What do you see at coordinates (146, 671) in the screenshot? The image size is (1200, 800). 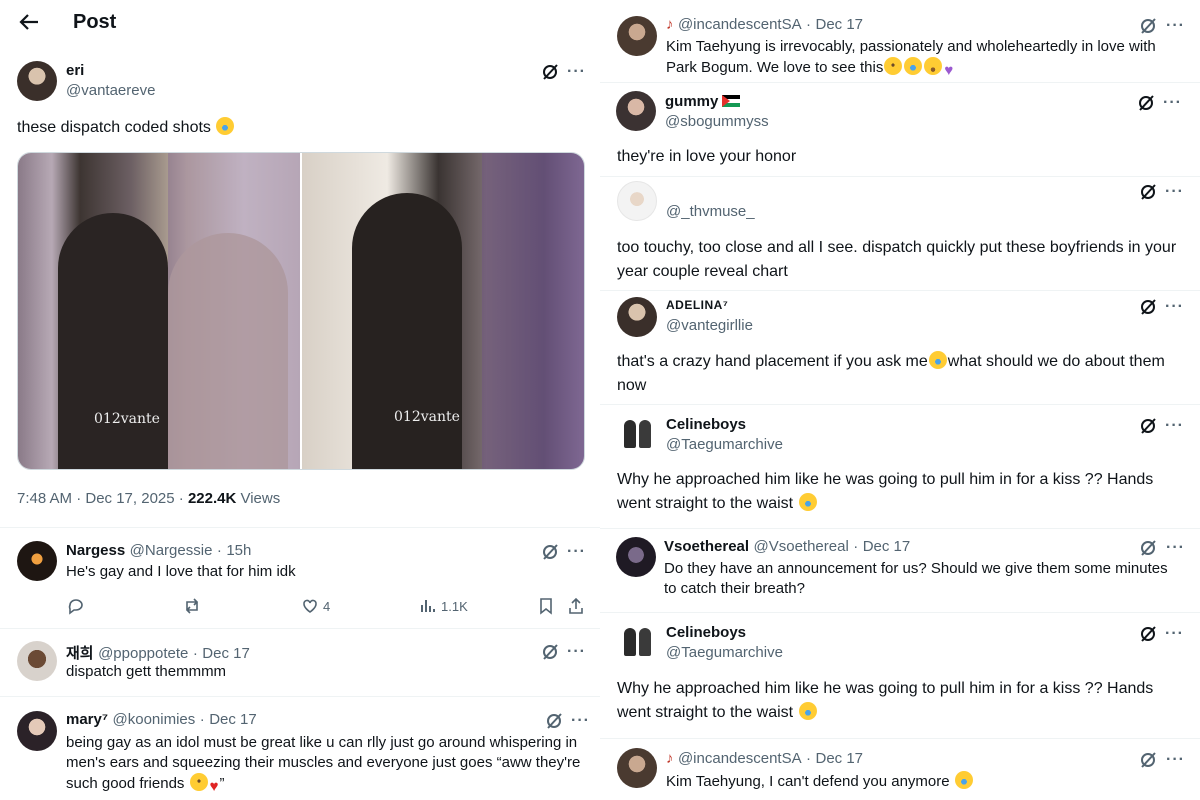 I see `reply-text: dispatch gett themmmm` at bounding box center [146, 671].